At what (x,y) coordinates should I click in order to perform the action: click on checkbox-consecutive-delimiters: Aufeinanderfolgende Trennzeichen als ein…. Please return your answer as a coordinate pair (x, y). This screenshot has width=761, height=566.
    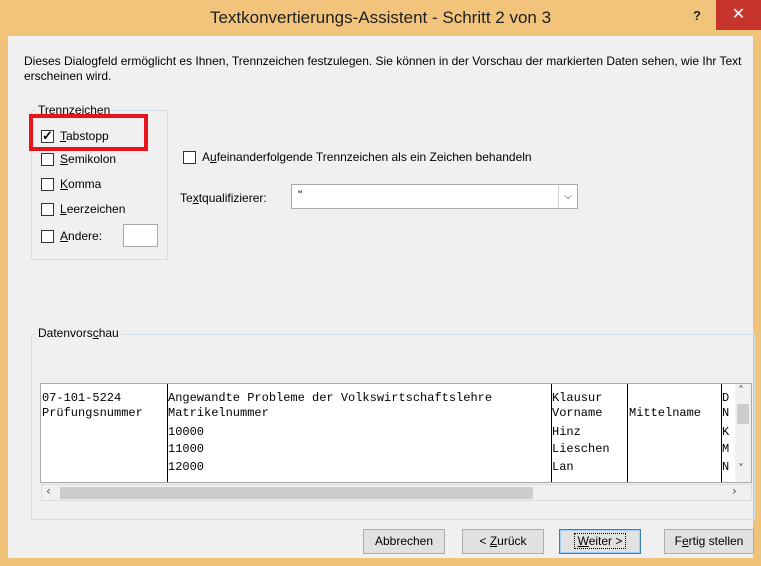
    Looking at the image, I should click on (393, 159).